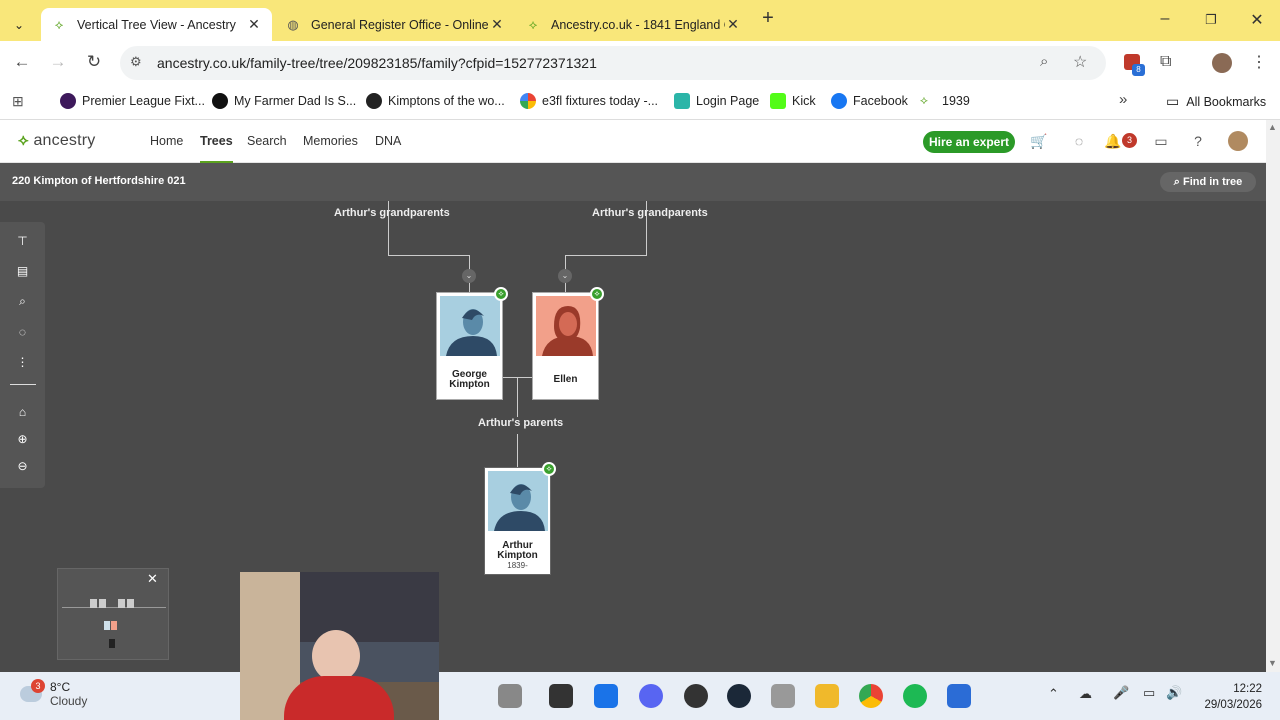 Image resolution: width=1280 pixels, height=720 pixels. I want to click on windows-taskbar: 3 8°C Cloudy ⌃ ☁ 🎤 ▭ 🔊 12:22 29/03/2026, so click(640, 696).